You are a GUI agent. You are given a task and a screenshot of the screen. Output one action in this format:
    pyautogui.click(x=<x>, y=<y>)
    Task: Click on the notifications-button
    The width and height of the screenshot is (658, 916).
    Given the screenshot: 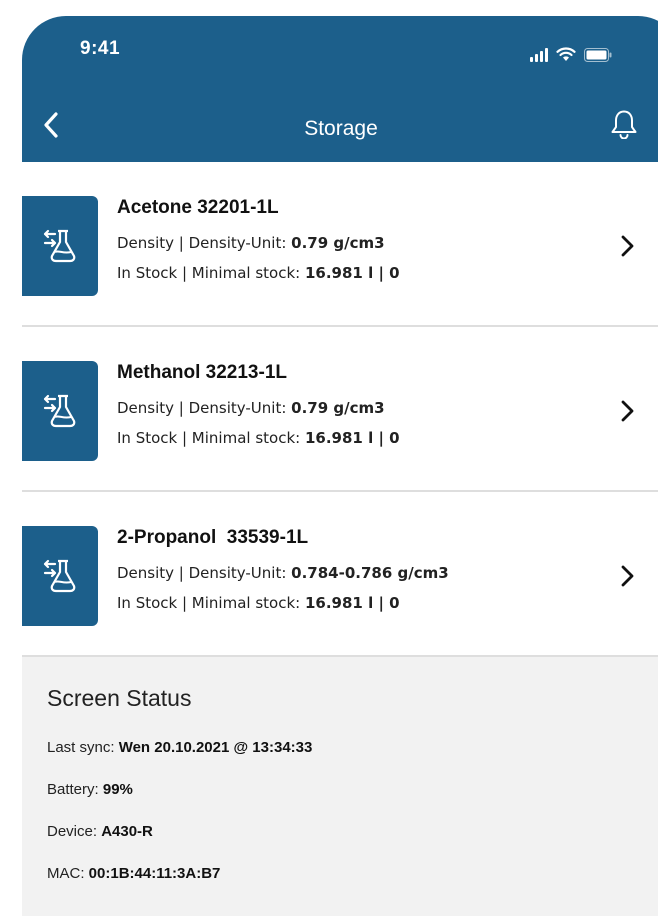 What is the action you would take?
    pyautogui.click(x=624, y=124)
    